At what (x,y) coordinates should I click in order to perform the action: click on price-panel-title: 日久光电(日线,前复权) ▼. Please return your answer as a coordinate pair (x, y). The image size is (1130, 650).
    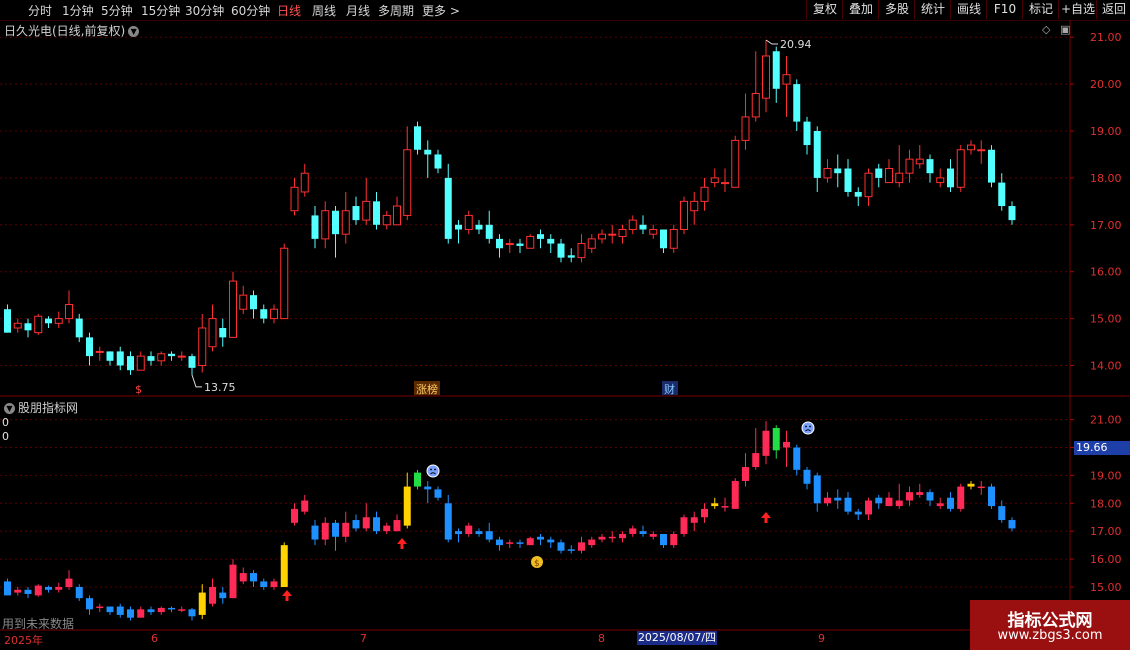
    Looking at the image, I should click on (72, 30).